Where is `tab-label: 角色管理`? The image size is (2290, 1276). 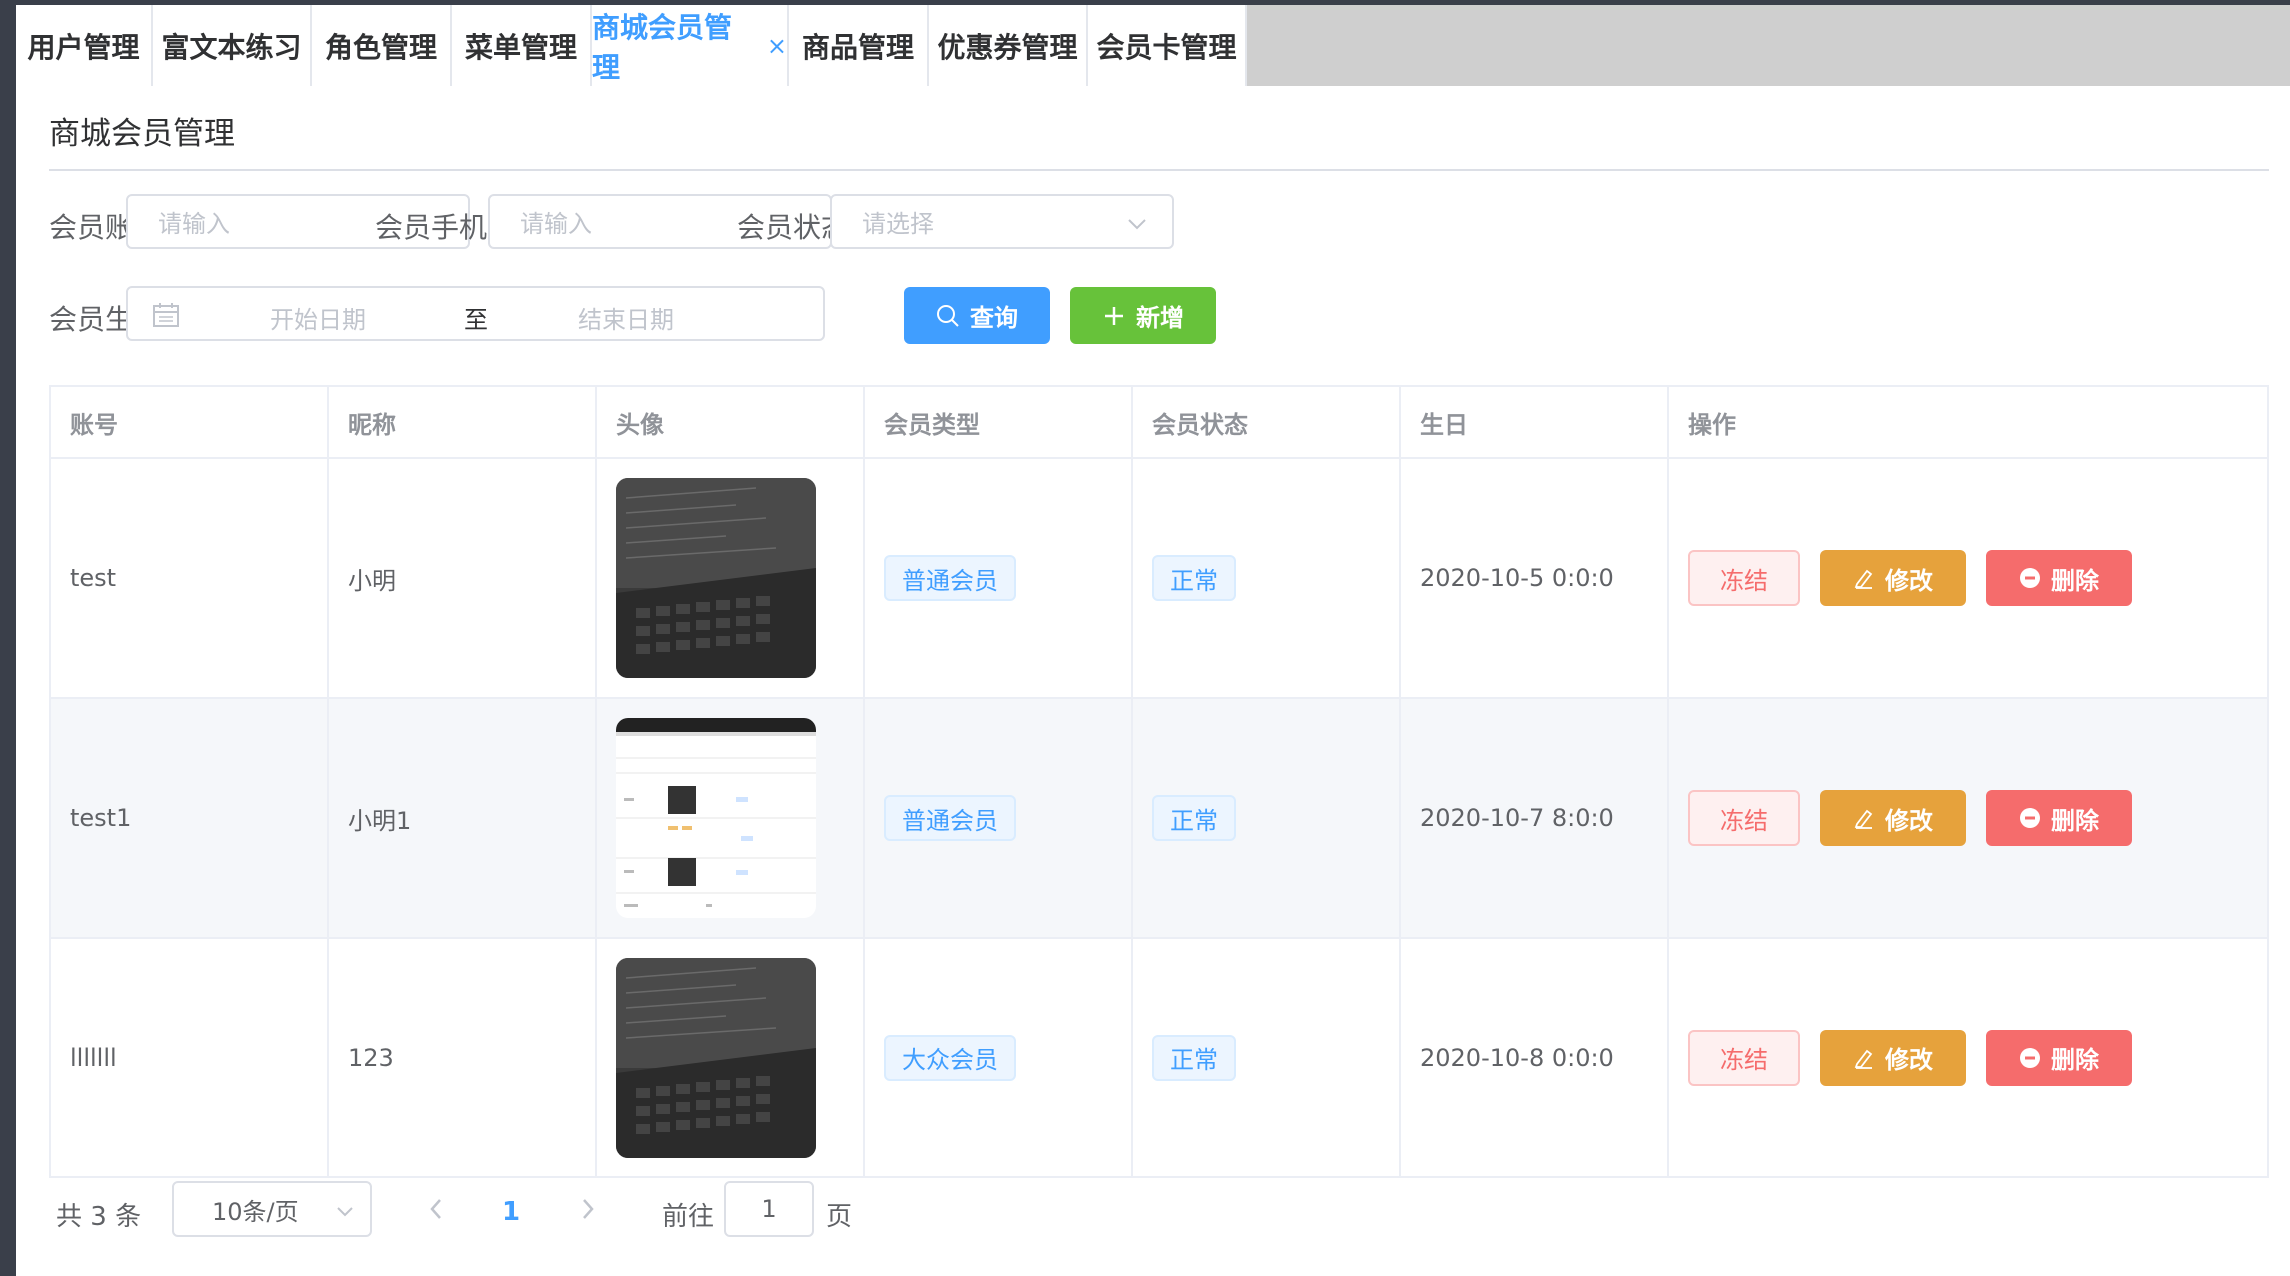
tab-label: 角色管理 is located at coordinates (380, 47).